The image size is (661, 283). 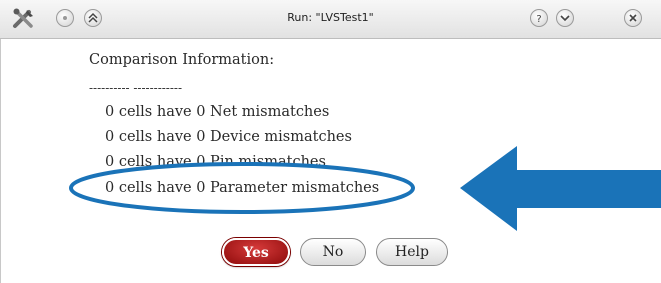 What do you see at coordinates (242, 188) in the screenshot?
I see `highlight-ellipse` at bounding box center [242, 188].